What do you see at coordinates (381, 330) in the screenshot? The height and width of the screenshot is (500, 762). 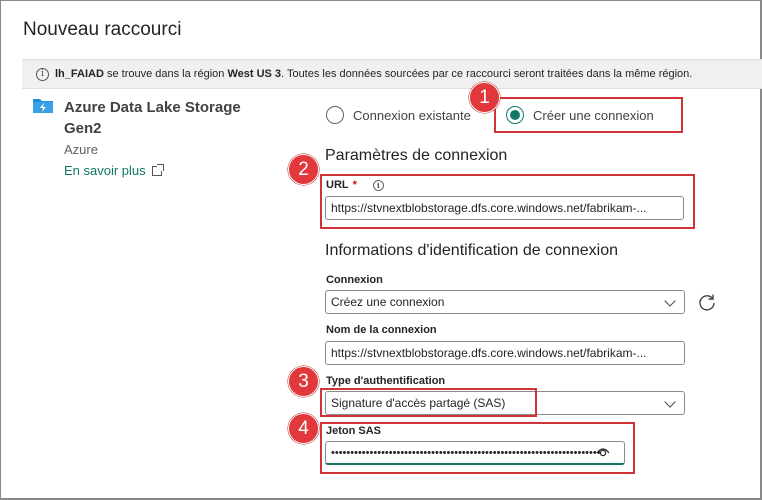 I see `connection-name-label: Nom de la connexion` at bounding box center [381, 330].